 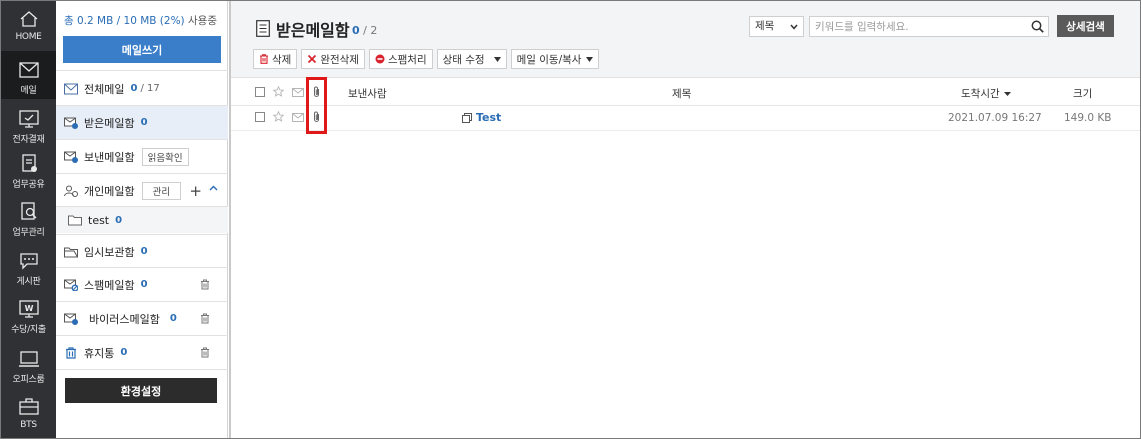 What do you see at coordinates (367, 93) in the screenshot?
I see `column-sender: 보낸사람` at bounding box center [367, 93].